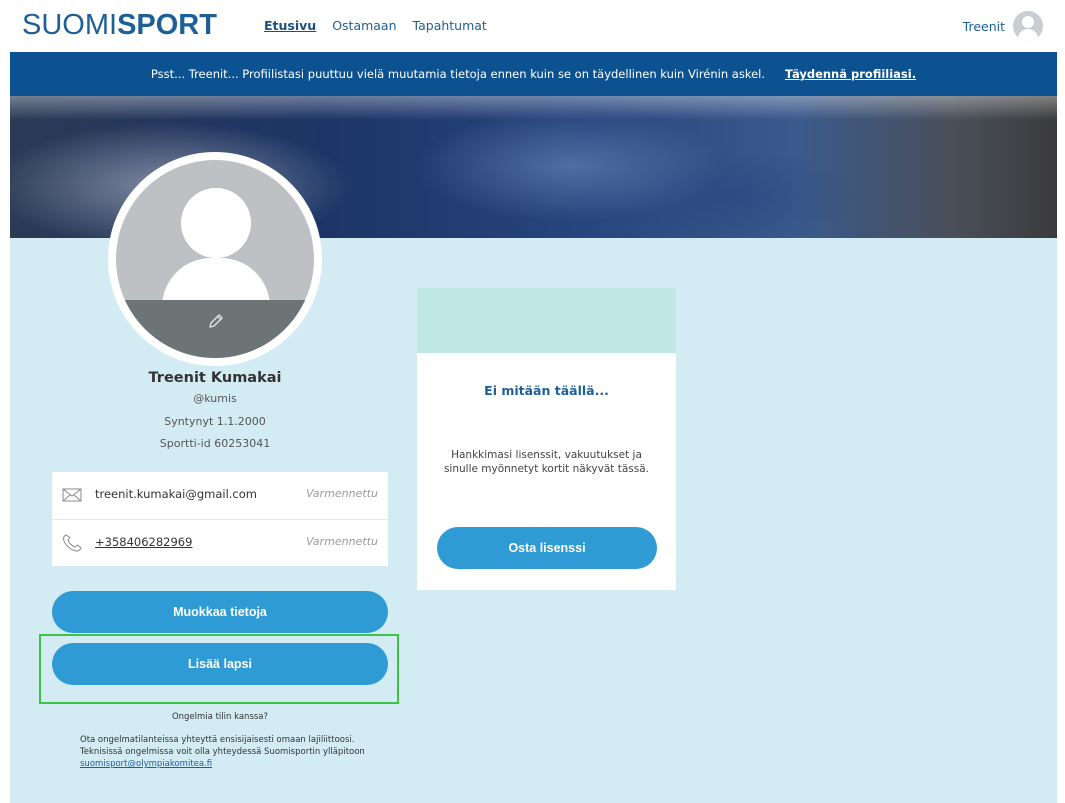 The width and height of the screenshot is (1065, 803). I want to click on email-verified-status: Varmennettu, so click(342, 493).